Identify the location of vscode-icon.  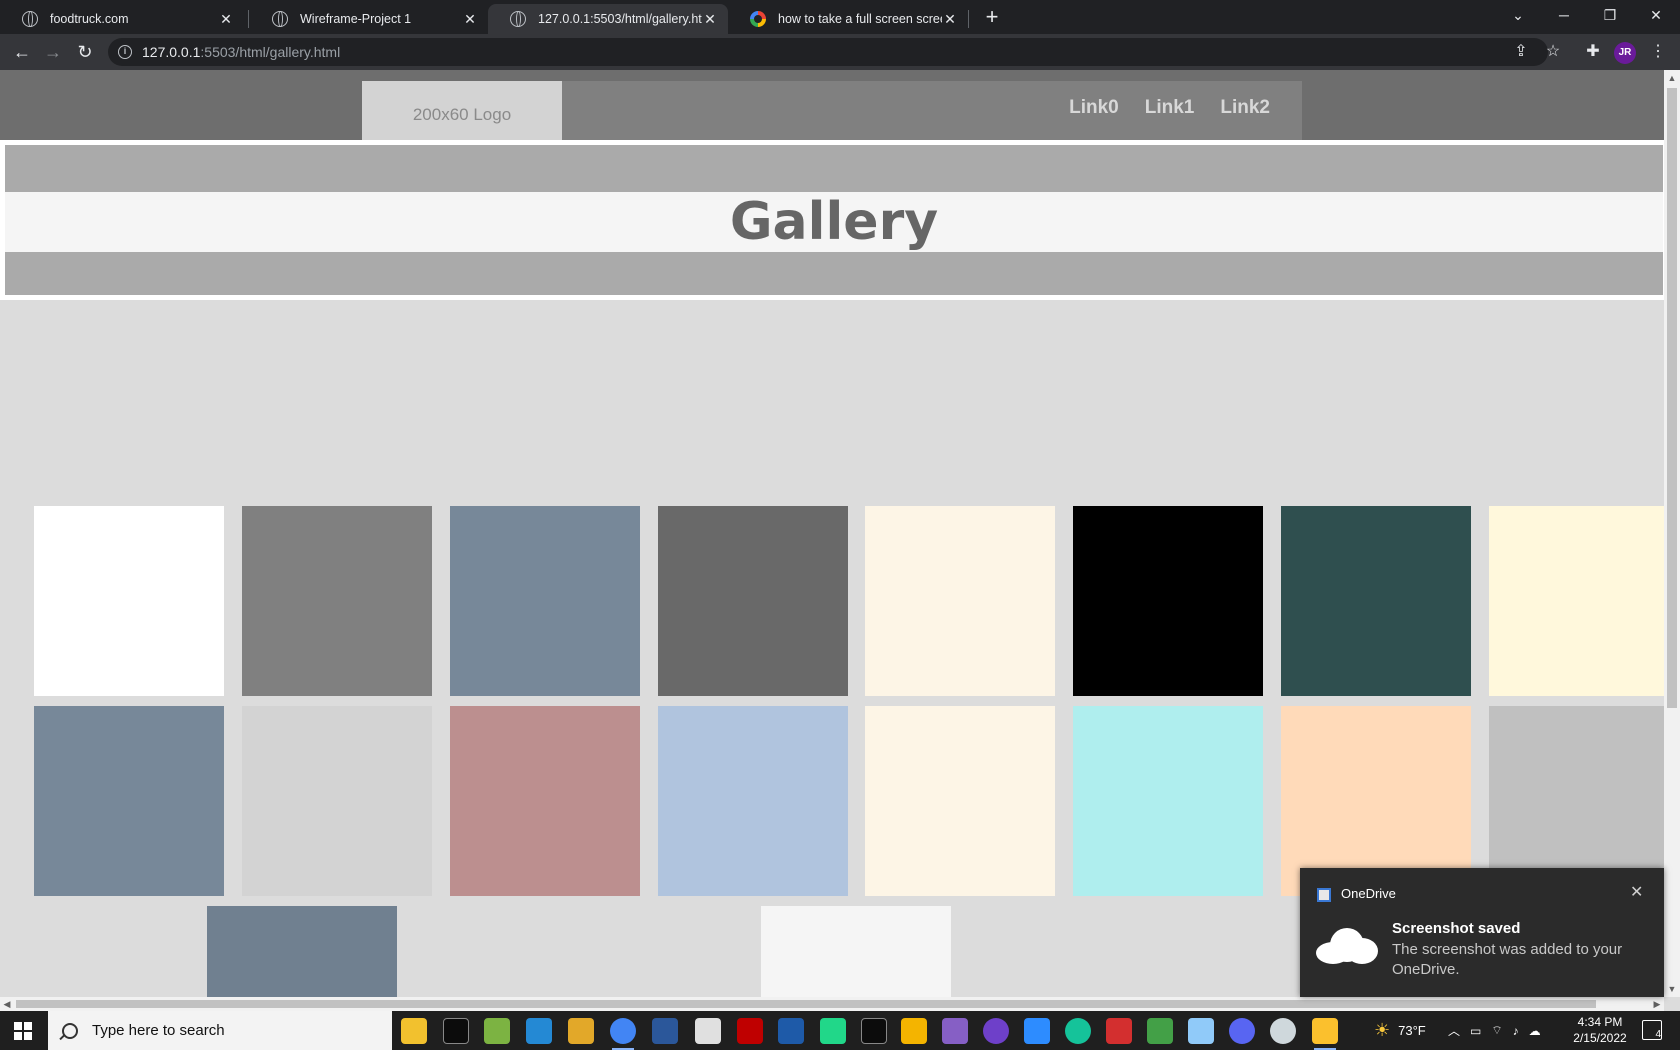
(539, 1031).